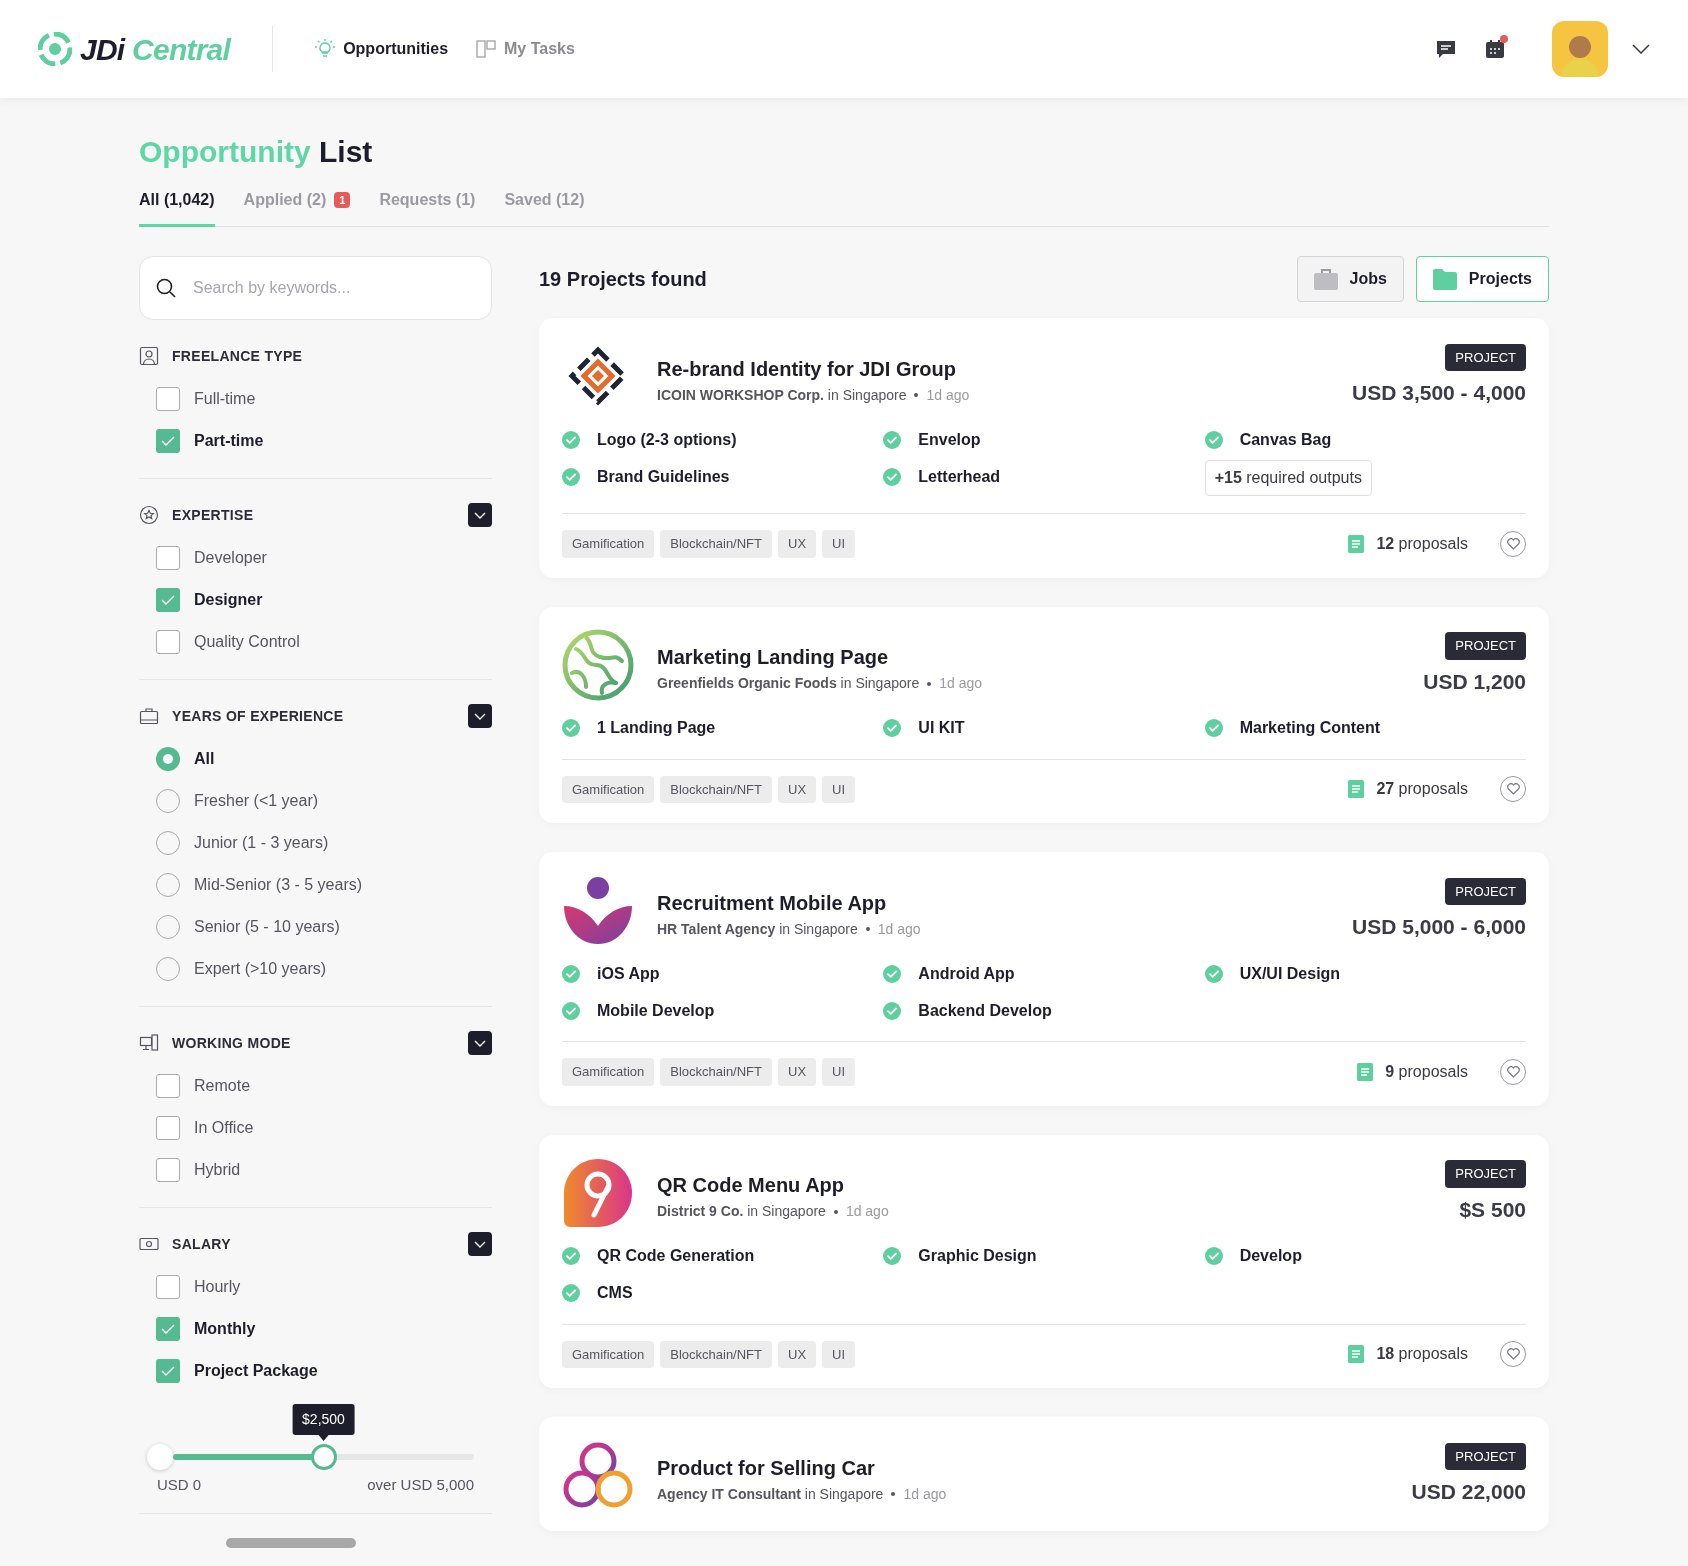 The image size is (1688, 1566). I want to click on project-title: Re-brand Identity for JDI Group, so click(993, 368).